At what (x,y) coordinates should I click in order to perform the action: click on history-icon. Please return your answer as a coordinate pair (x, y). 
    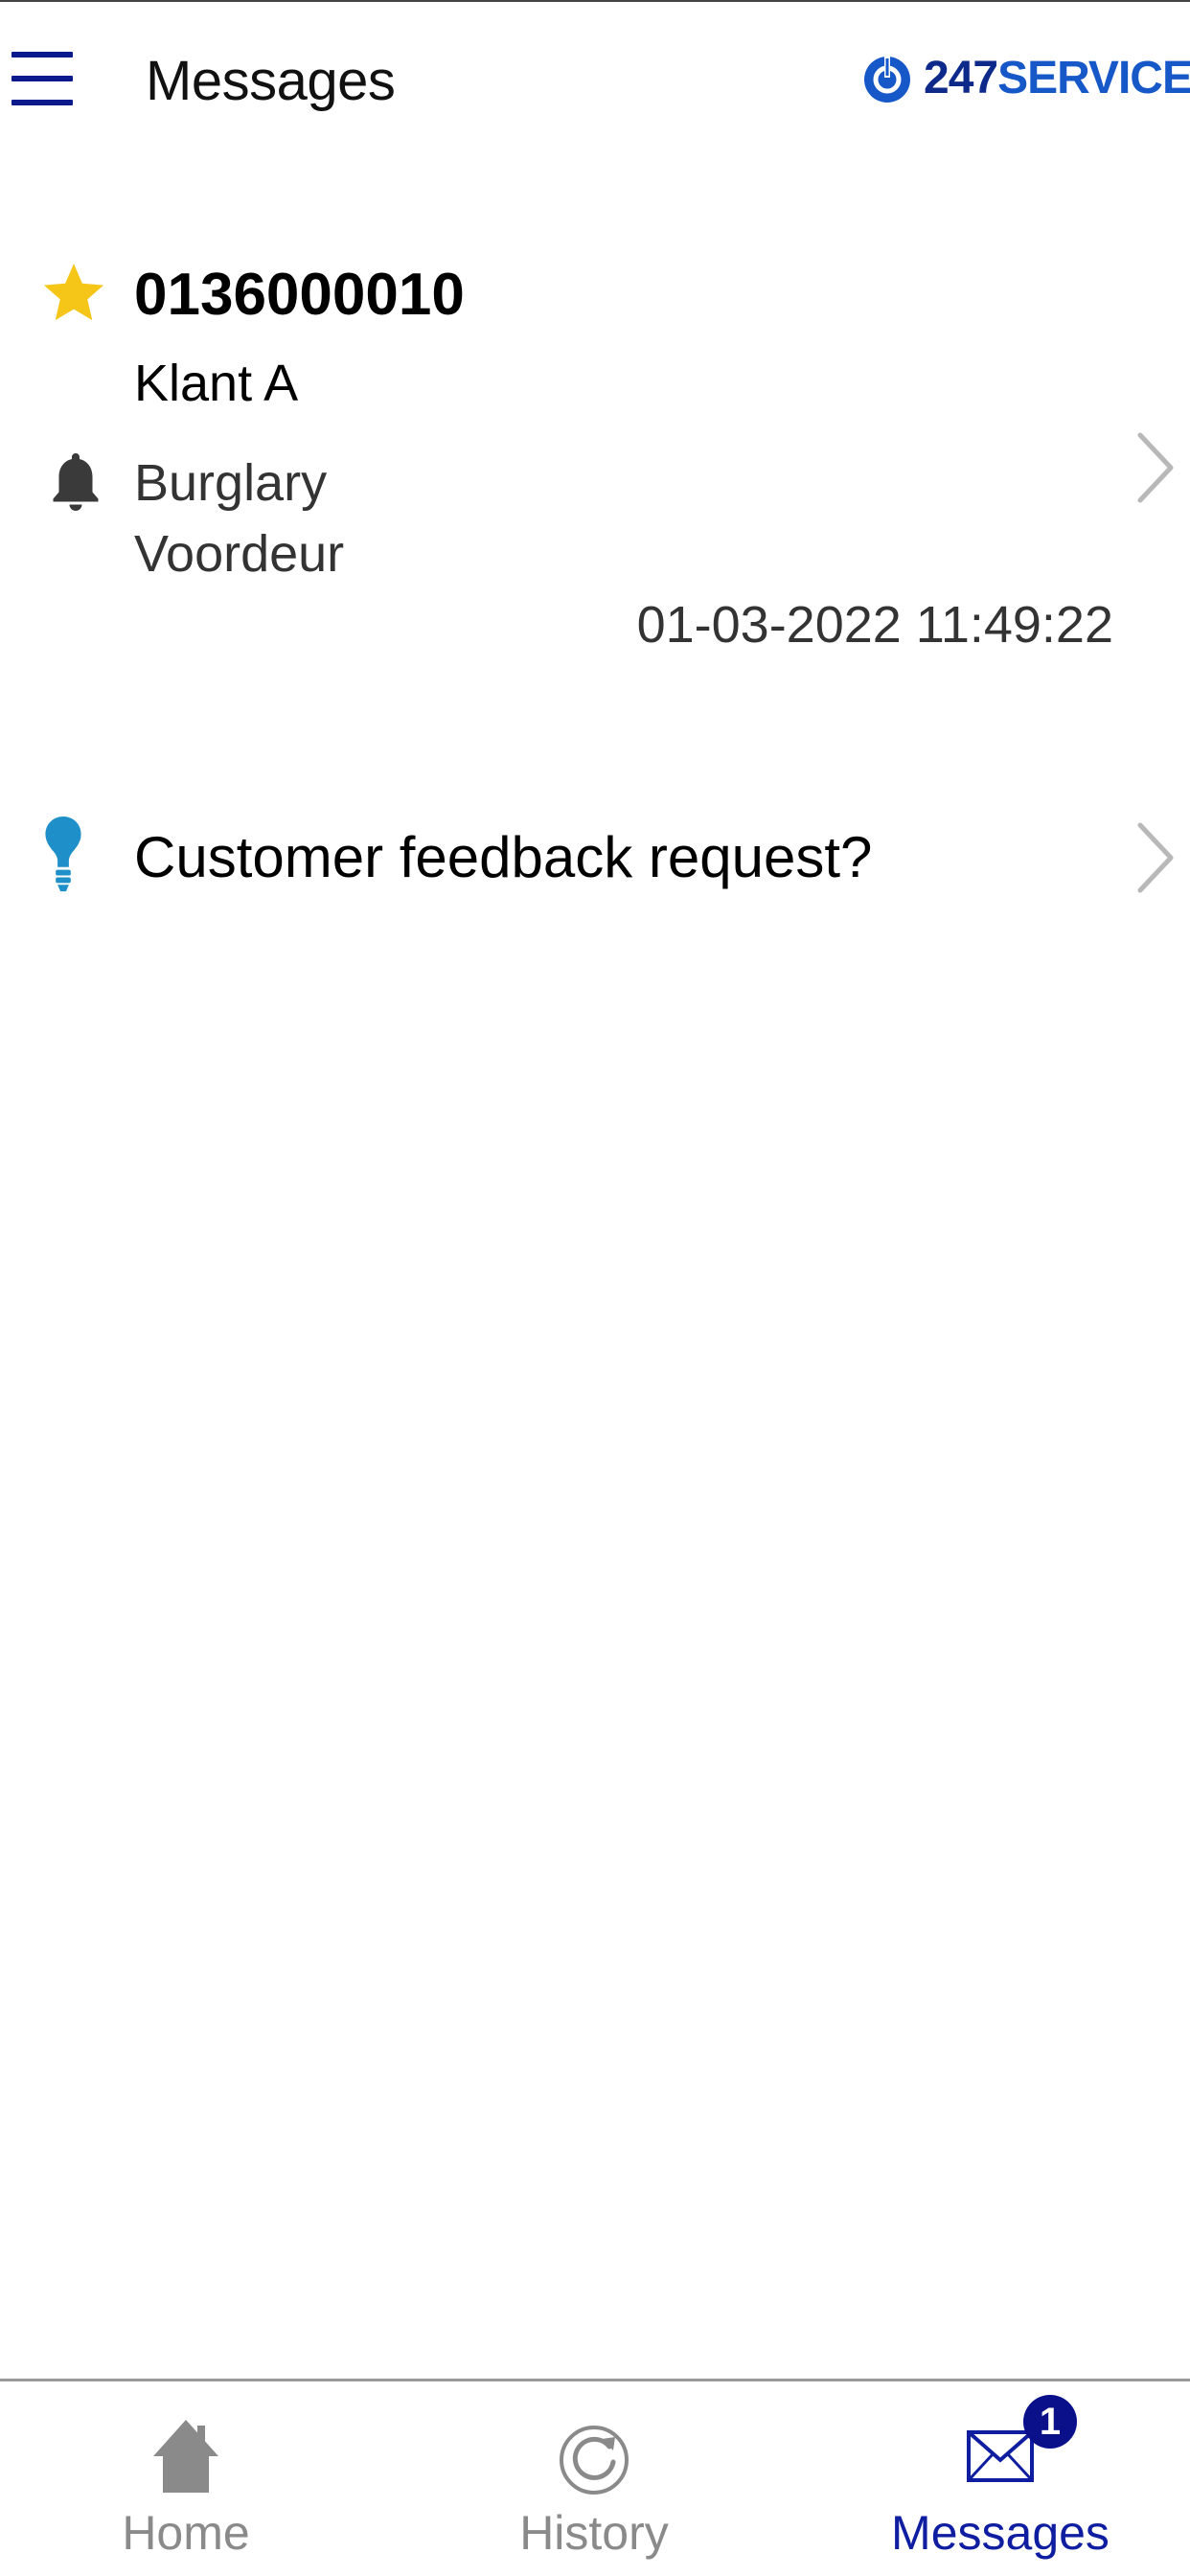
    Looking at the image, I should click on (594, 2460).